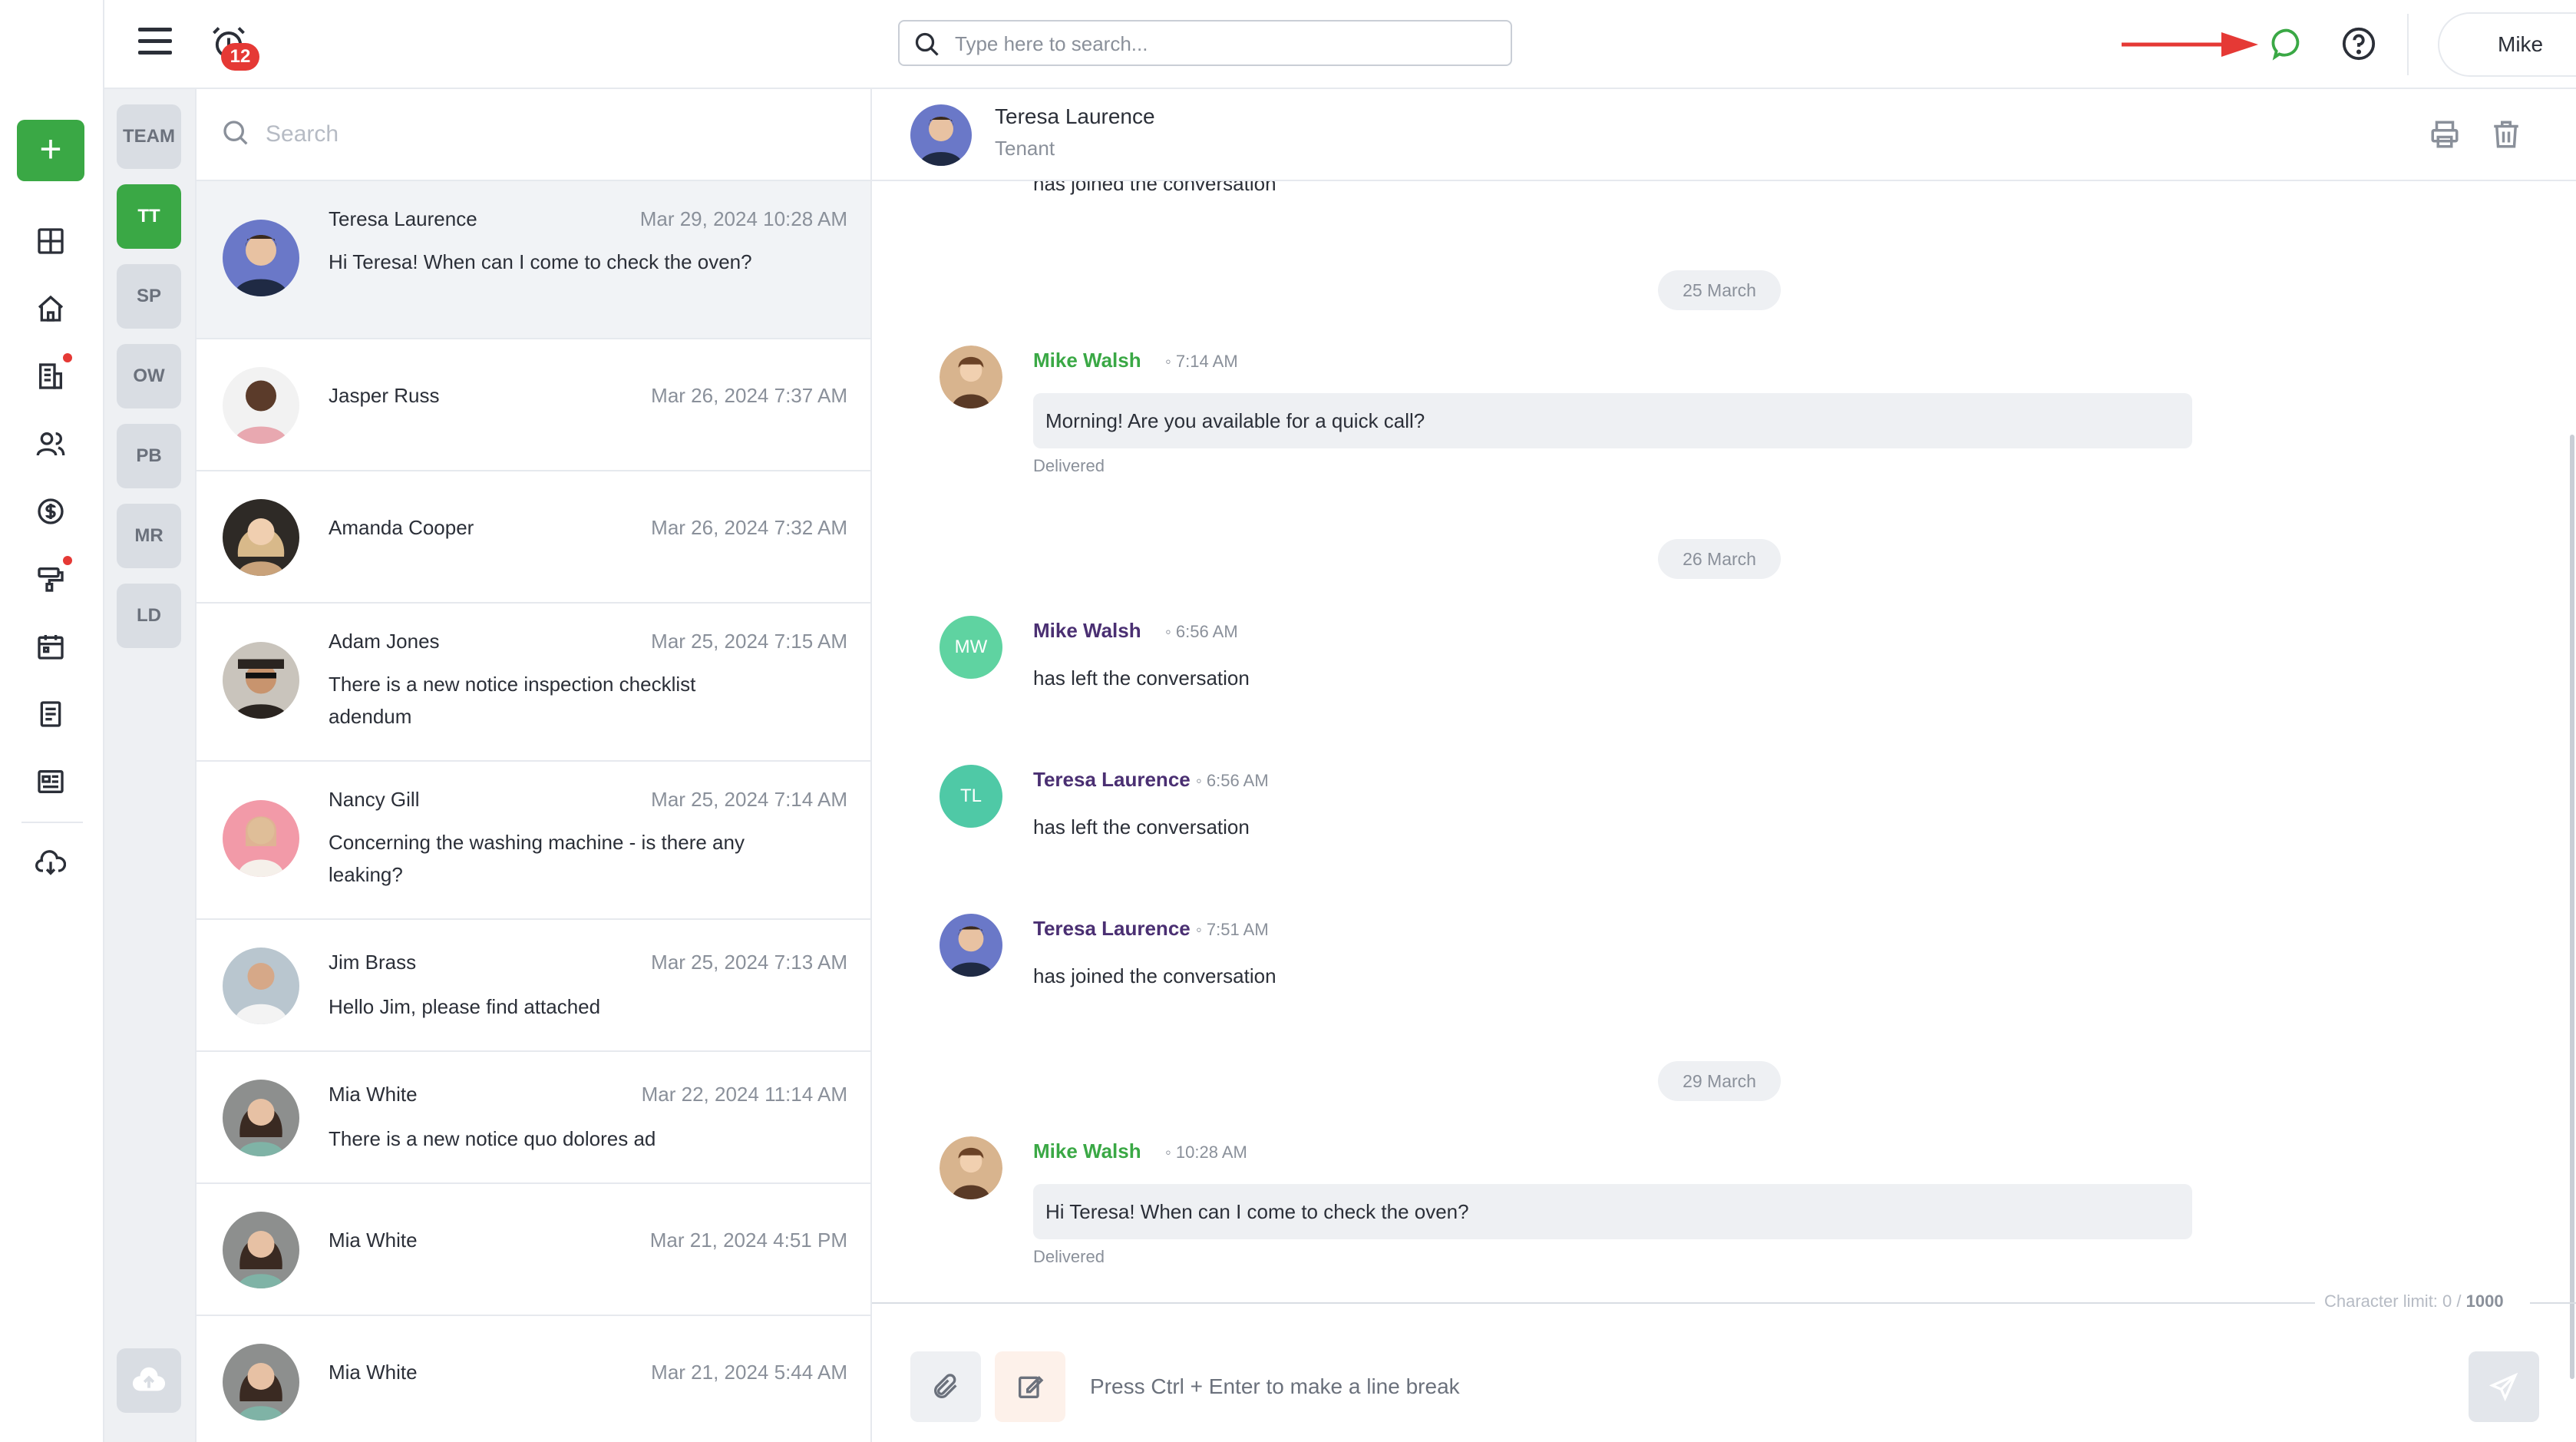 This screenshot has height=1442, width=2576. What do you see at coordinates (2553, 1303) in the screenshot?
I see `composer-divider` at bounding box center [2553, 1303].